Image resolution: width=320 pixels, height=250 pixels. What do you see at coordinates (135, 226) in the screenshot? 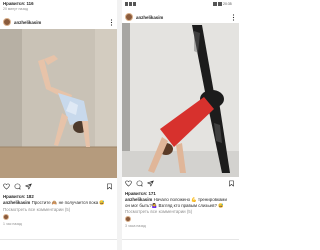
I see `post-time: 3 часа назад` at bounding box center [135, 226].